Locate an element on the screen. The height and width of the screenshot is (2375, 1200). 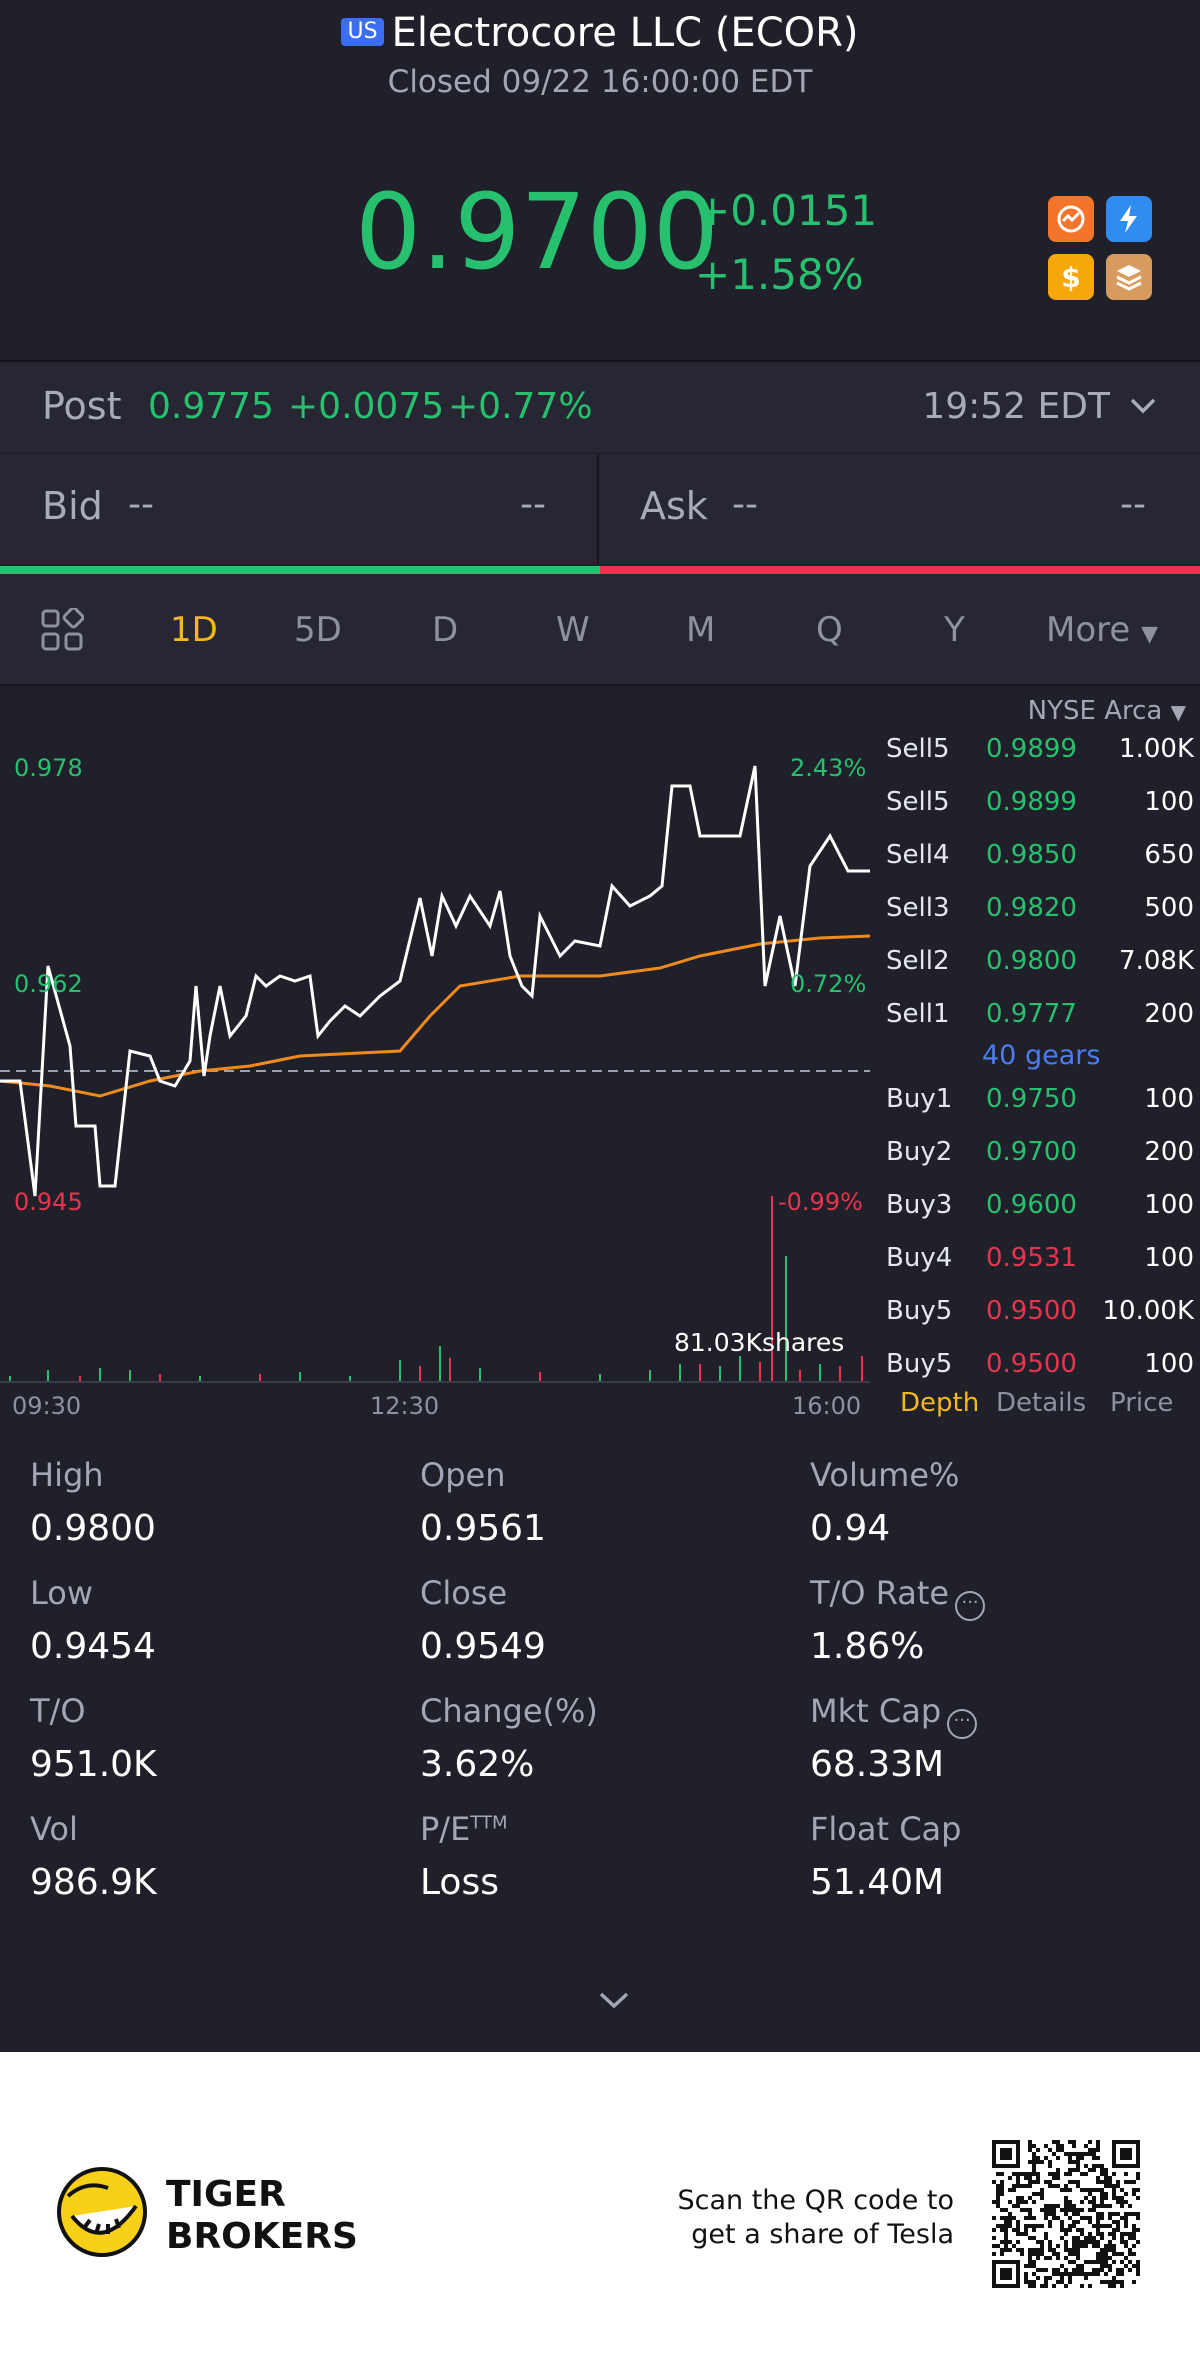
ask-strength-bar is located at coordinates (900, 570).